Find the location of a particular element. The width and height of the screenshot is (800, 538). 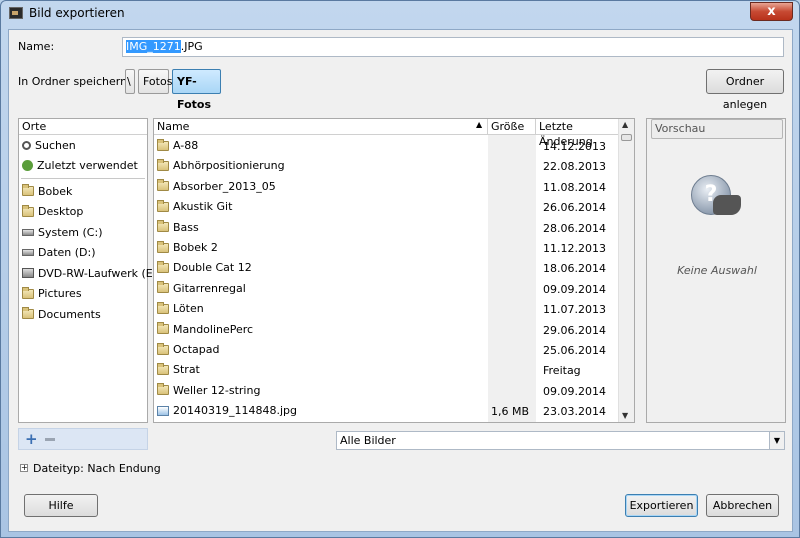

window-title: Bild exportieren is located at coordinates (77, 13).